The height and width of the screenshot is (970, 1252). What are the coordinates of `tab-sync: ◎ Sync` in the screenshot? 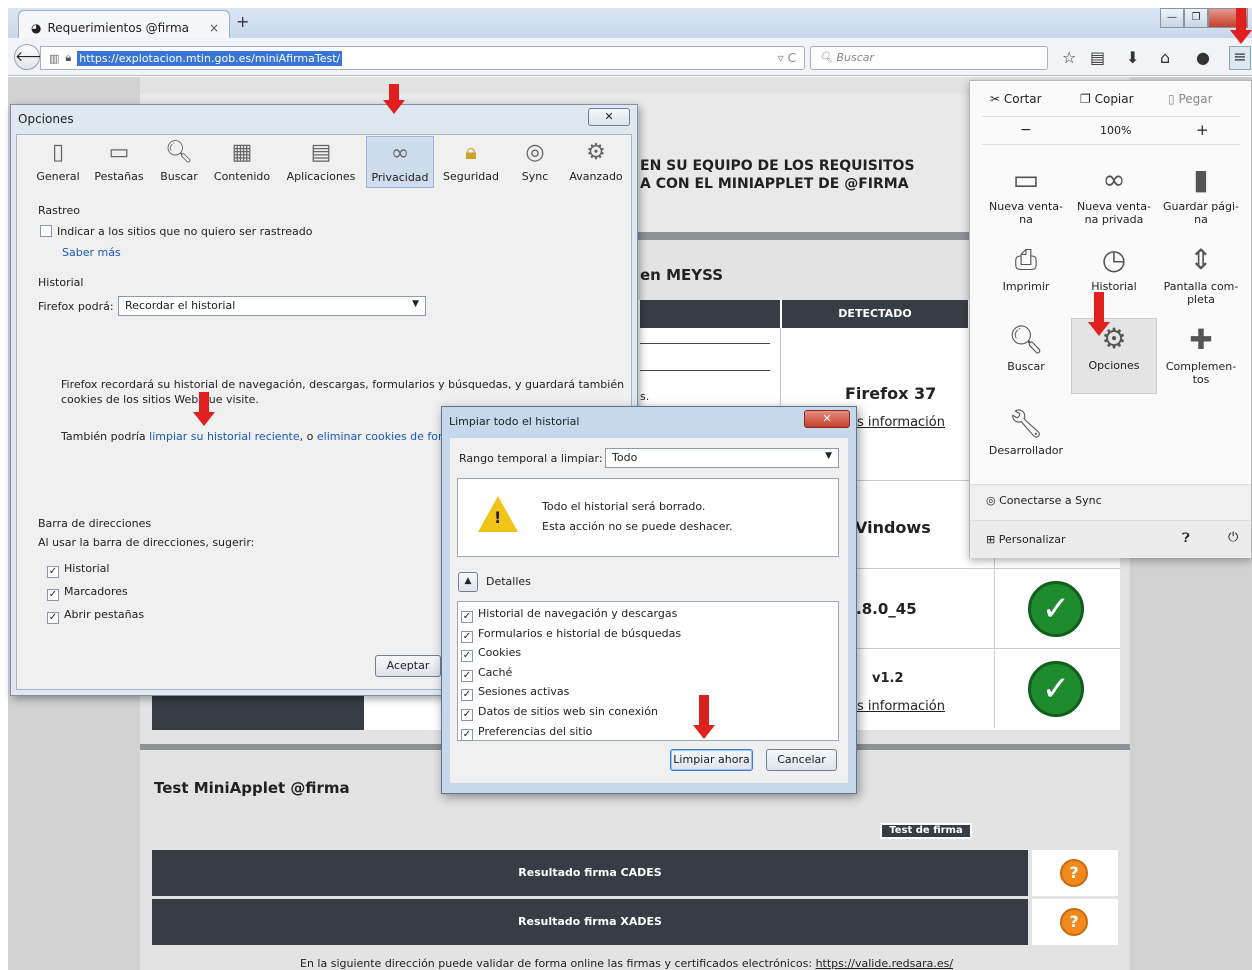 It's located at (535, 162).